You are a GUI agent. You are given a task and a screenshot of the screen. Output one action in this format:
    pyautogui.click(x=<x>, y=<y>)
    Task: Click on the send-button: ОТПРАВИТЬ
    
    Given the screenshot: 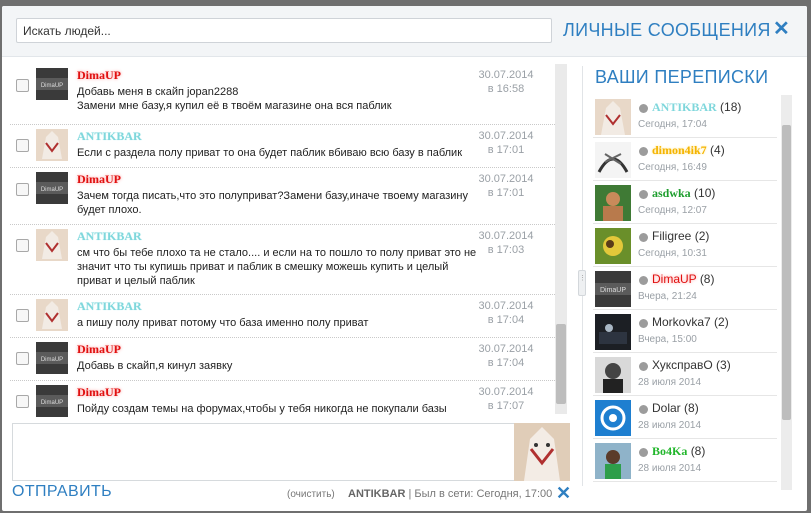 What is the action you would take?
    pyautogui.click(x=62, y=492)
    